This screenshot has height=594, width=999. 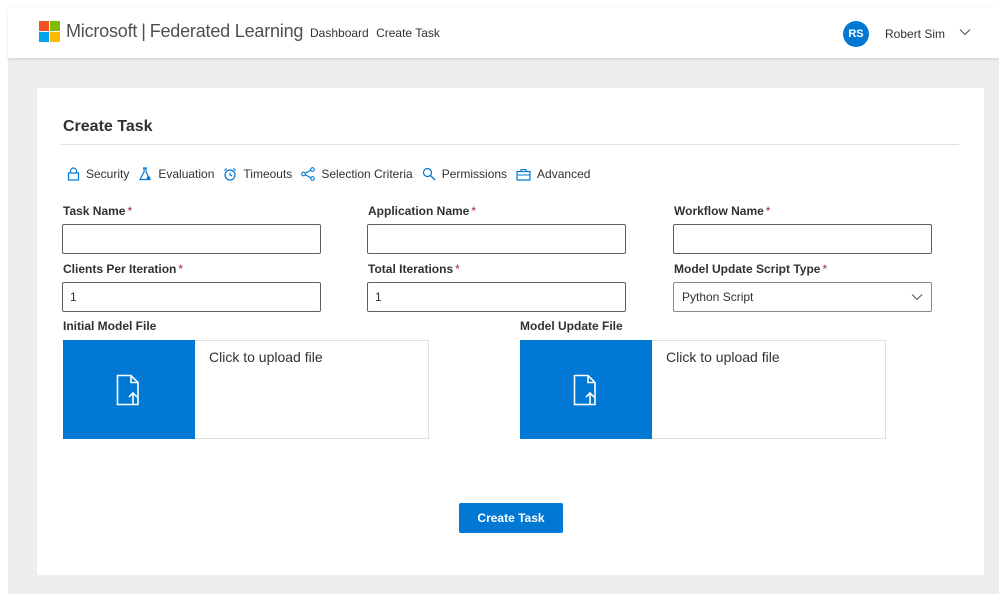 I want to click on alarm-clock-icon, so click(x=230, y=174).